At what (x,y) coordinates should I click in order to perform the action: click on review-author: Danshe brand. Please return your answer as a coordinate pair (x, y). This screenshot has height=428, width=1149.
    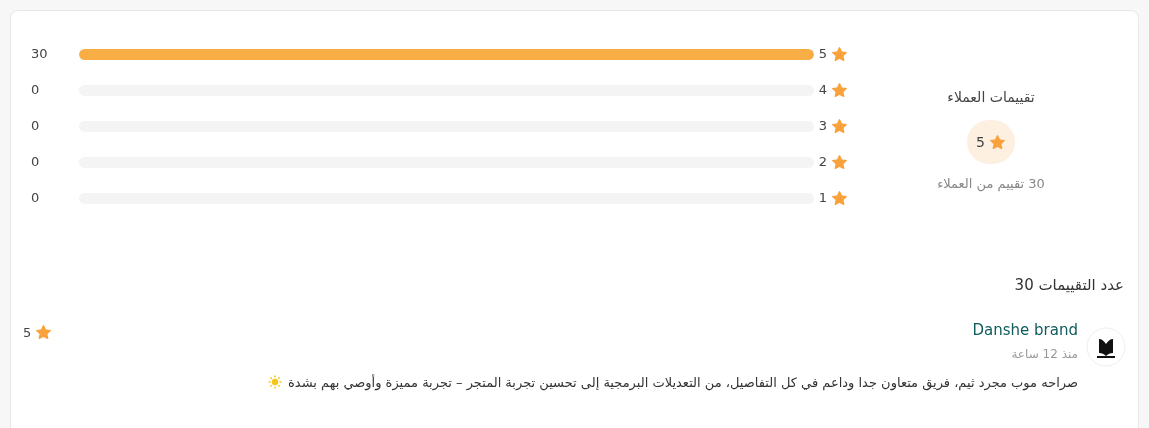
    Looking at the image, I should click on (1025, 330).